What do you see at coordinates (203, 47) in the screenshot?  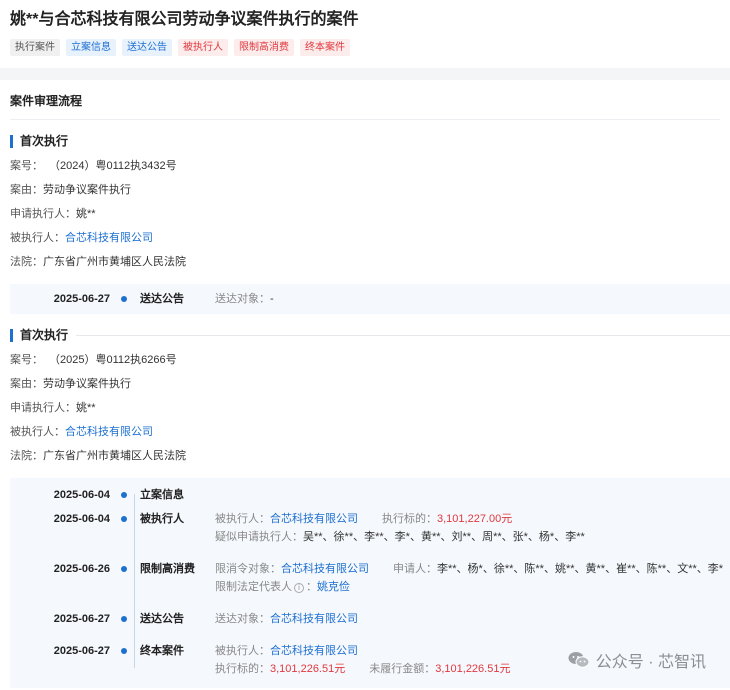 I see `tag-respondent: 被执行人` at bounding box center [203, 47].